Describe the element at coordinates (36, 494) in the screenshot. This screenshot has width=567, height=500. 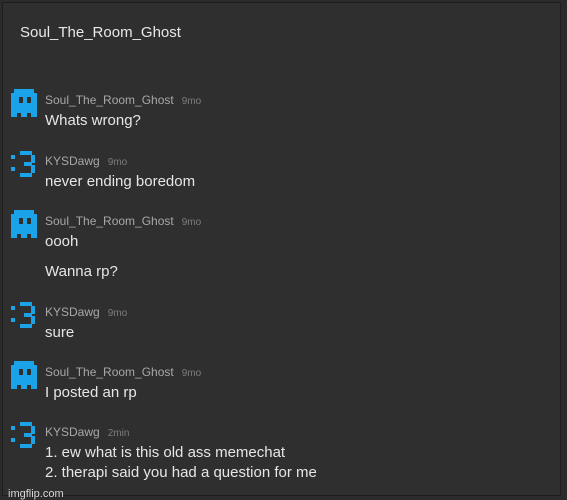
I see `watermark: imgflip.com` at that location.